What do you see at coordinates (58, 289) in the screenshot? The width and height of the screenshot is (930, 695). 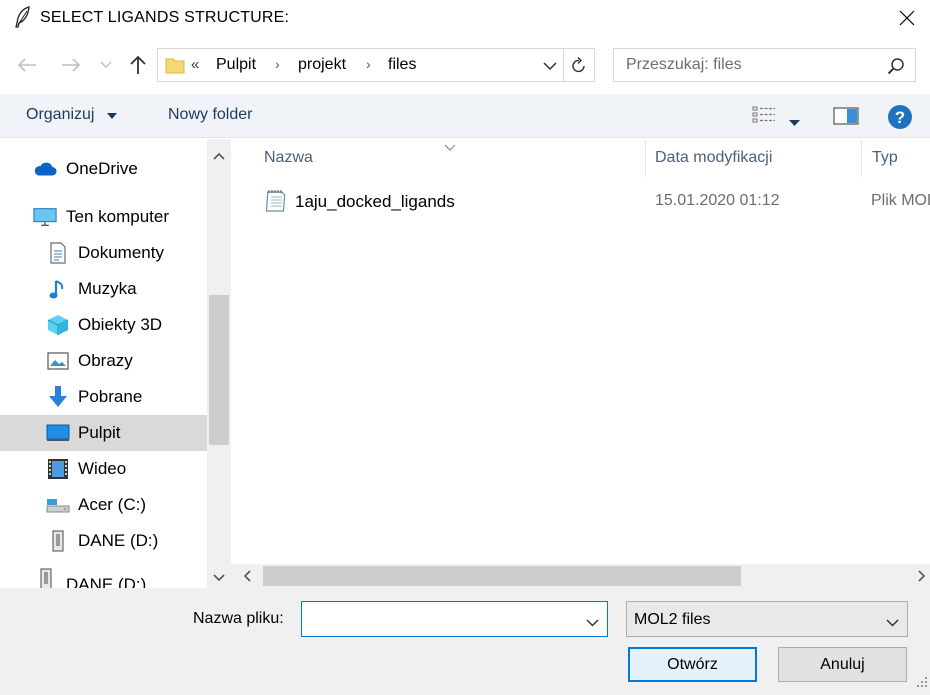 I see `music-icon` at bounding box center [58, 289].